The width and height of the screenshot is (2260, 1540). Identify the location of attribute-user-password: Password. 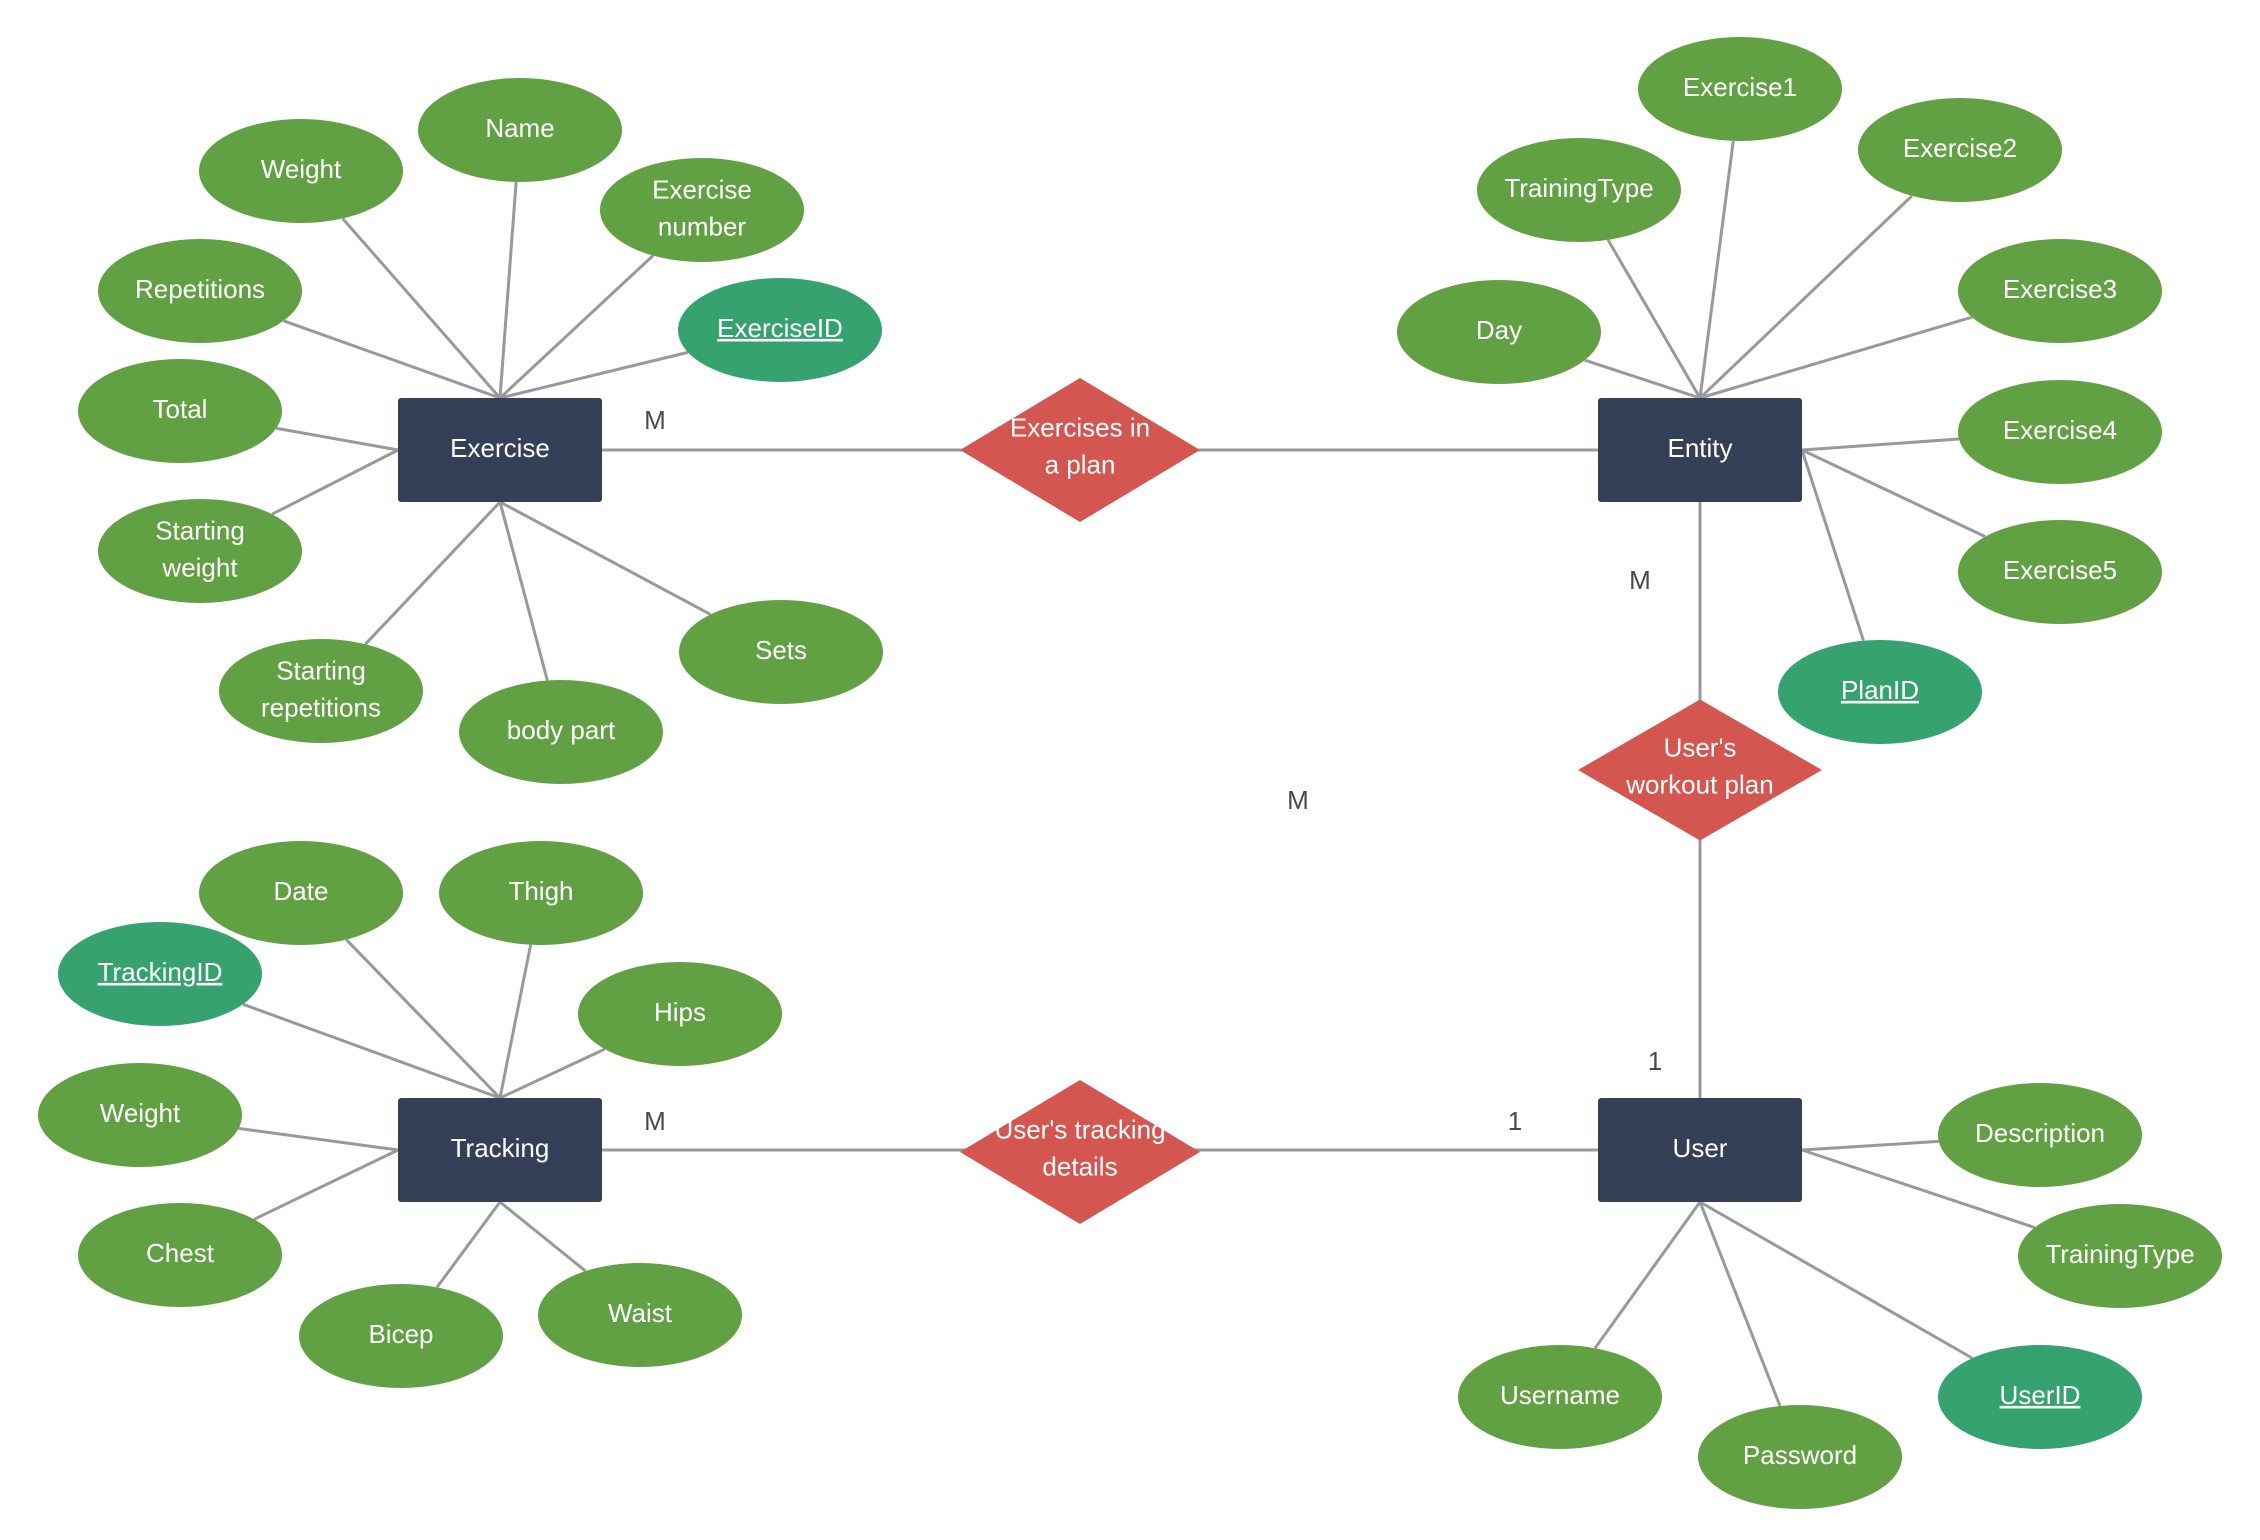
(1800, 1457).